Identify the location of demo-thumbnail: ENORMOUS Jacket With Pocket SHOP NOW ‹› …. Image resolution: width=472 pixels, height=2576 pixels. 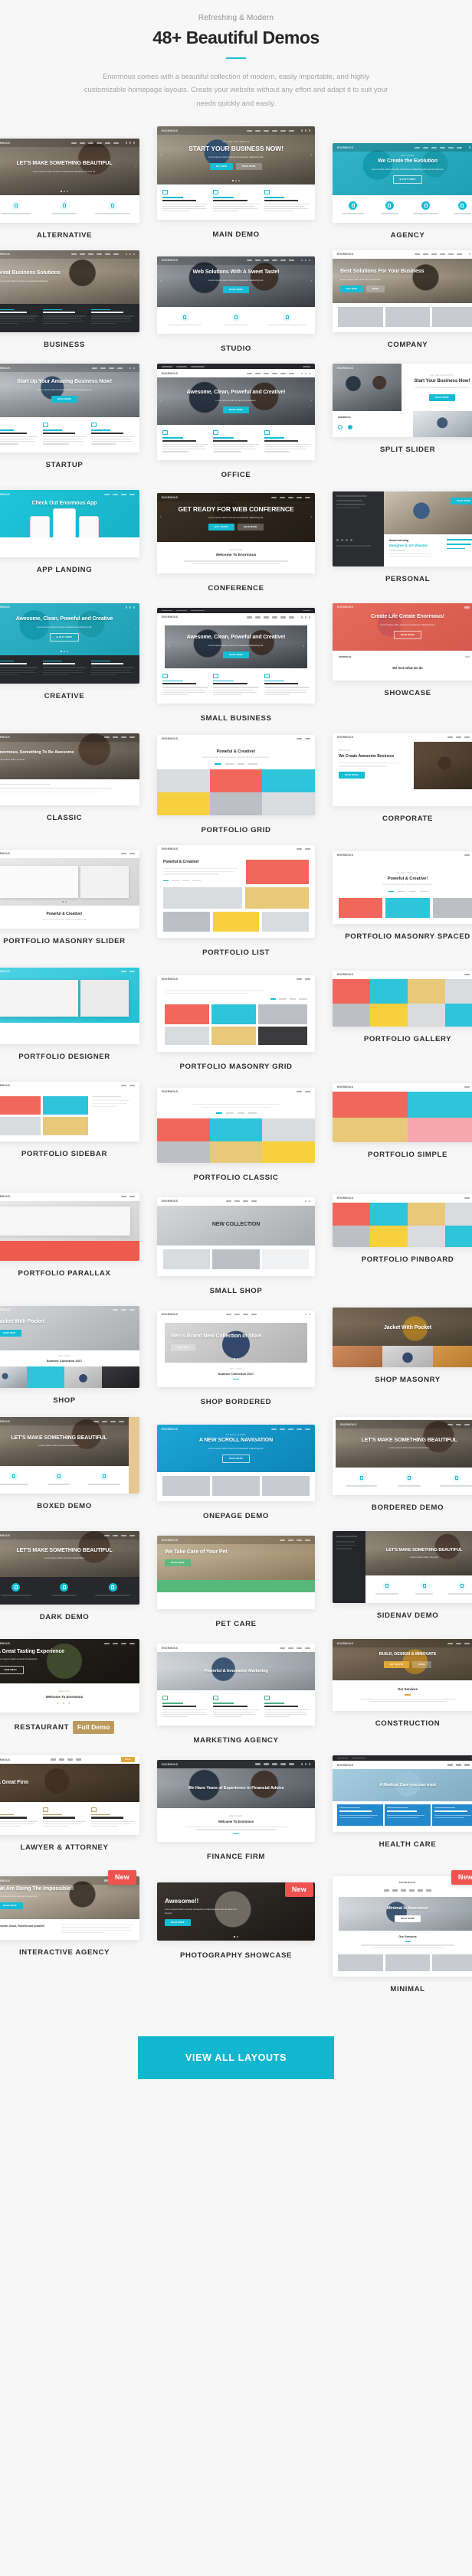
(70, 1346).